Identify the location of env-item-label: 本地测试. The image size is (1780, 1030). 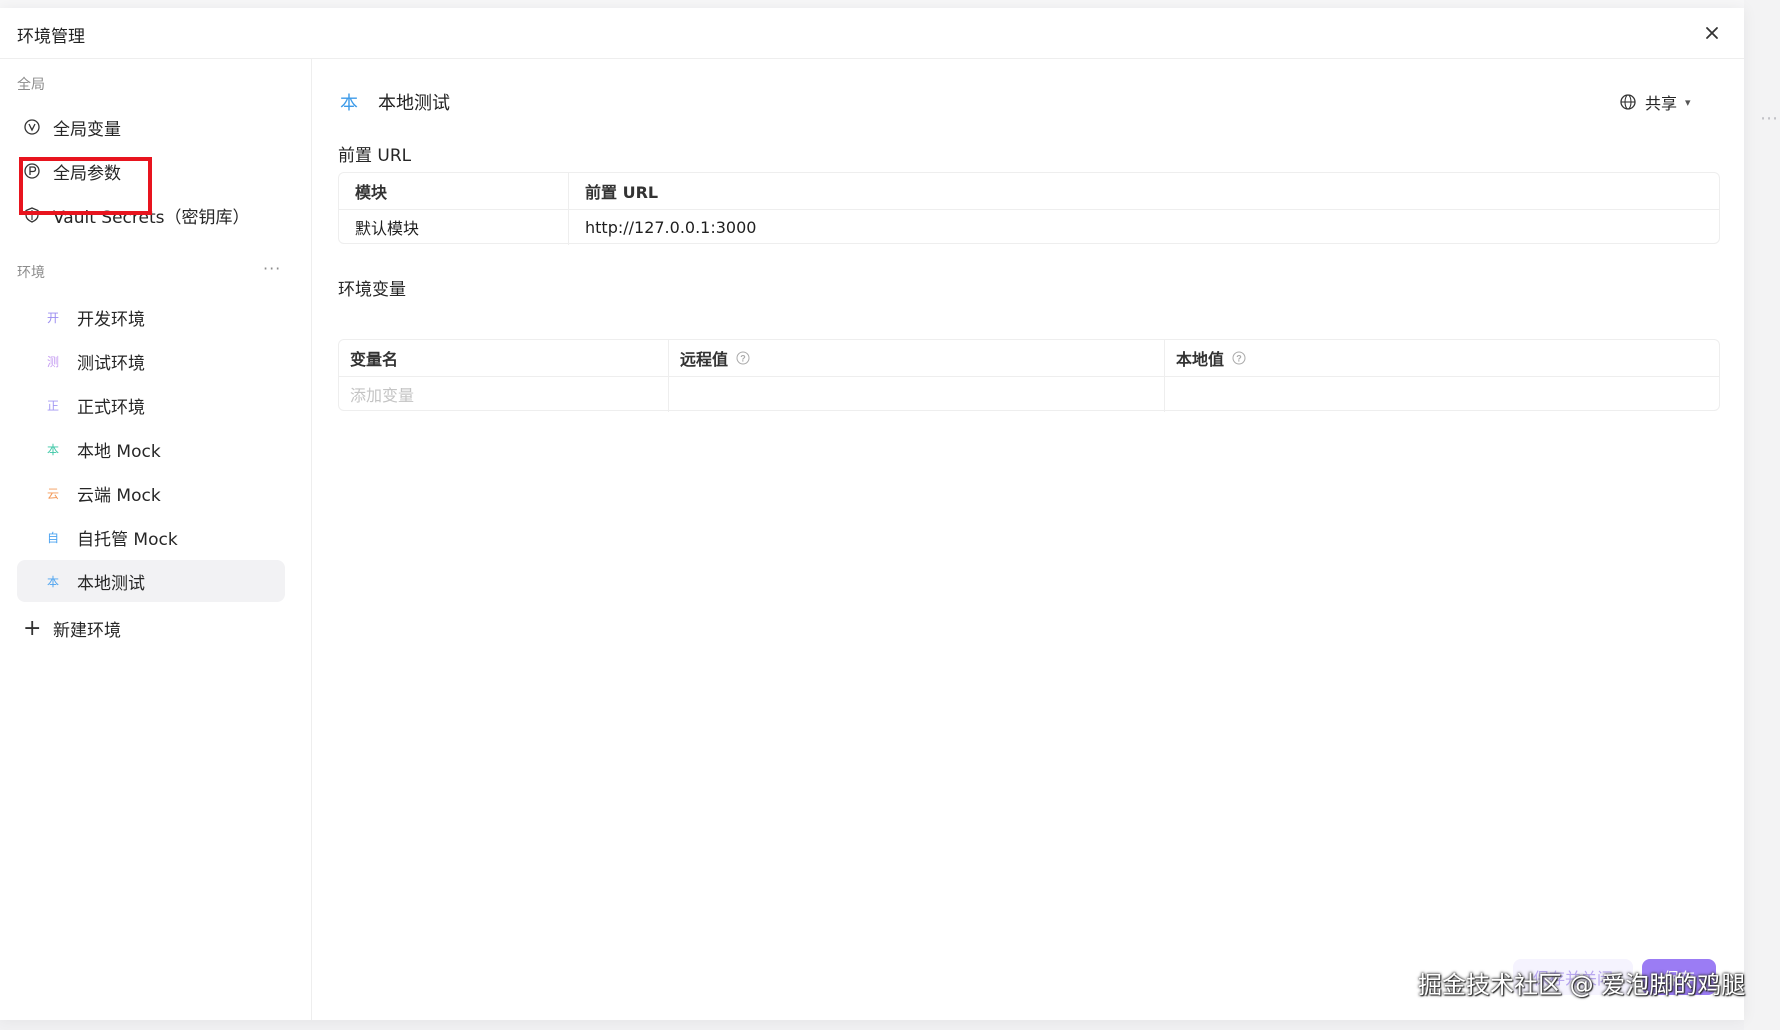
(111, 583).